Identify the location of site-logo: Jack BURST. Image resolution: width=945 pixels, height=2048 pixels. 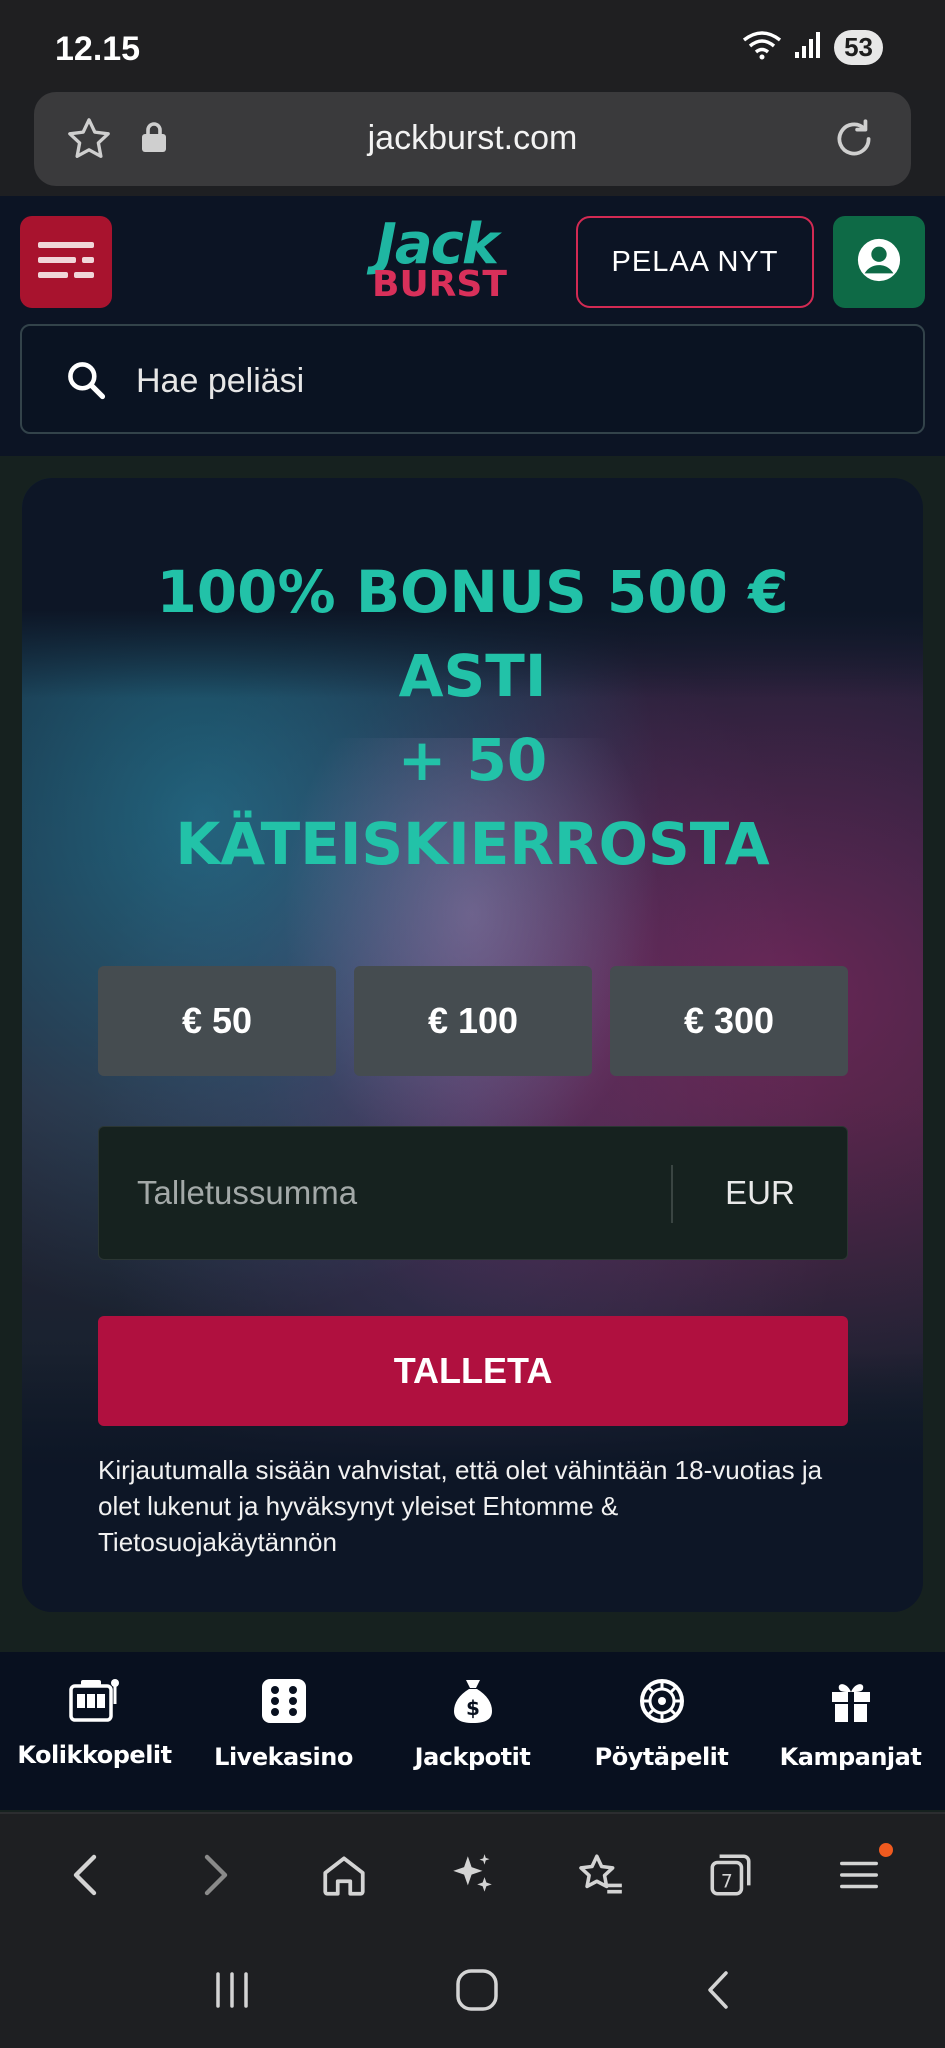
(472, 259).